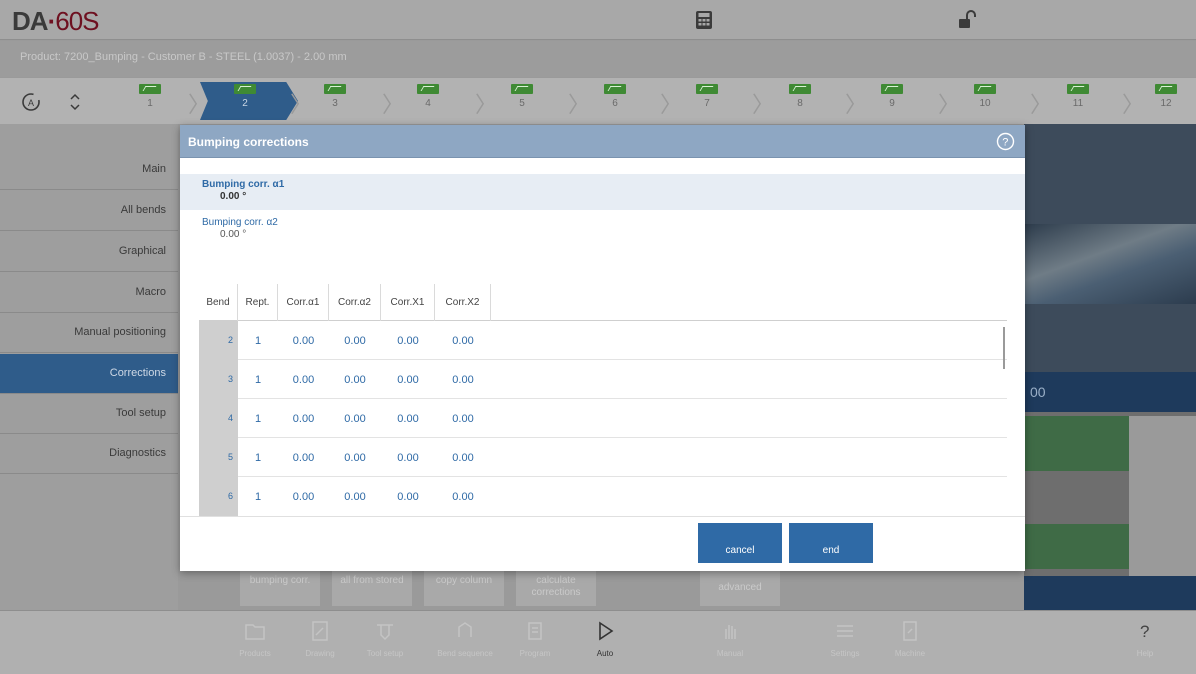  Describe the element at coordinates (910, 631) in the screenshot. I see `machine-icon` at that location.